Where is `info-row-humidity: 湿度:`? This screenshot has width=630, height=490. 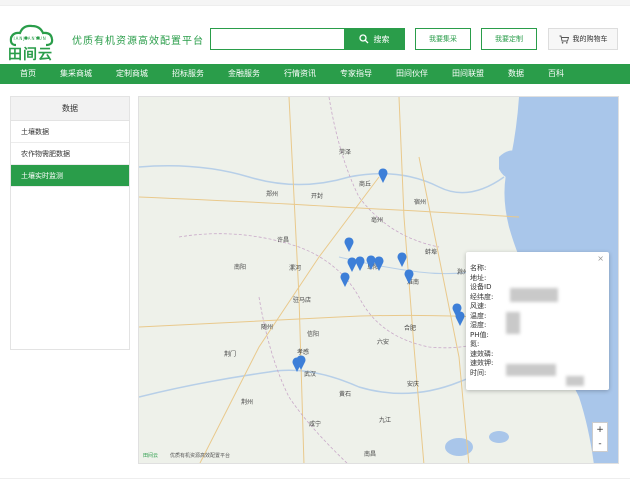
info-row-humidity: 湿度: is located at coordinates (478, 325).